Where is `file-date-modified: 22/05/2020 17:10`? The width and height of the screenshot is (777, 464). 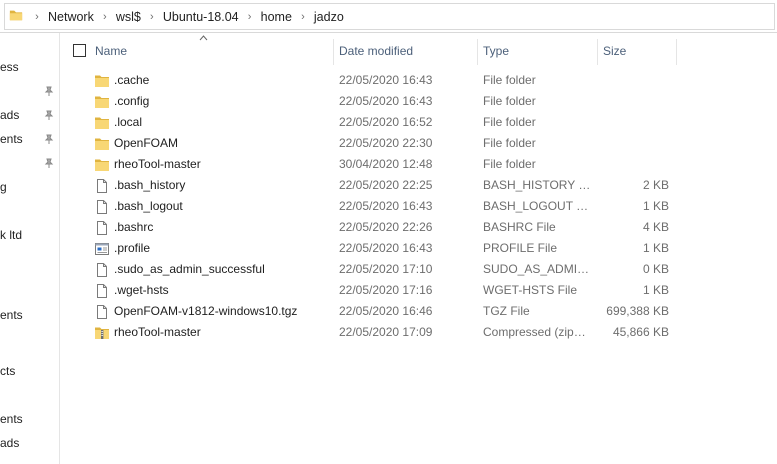 file-date-modified: 22/05/2020 17:10 is located at coordinates (386, 269).